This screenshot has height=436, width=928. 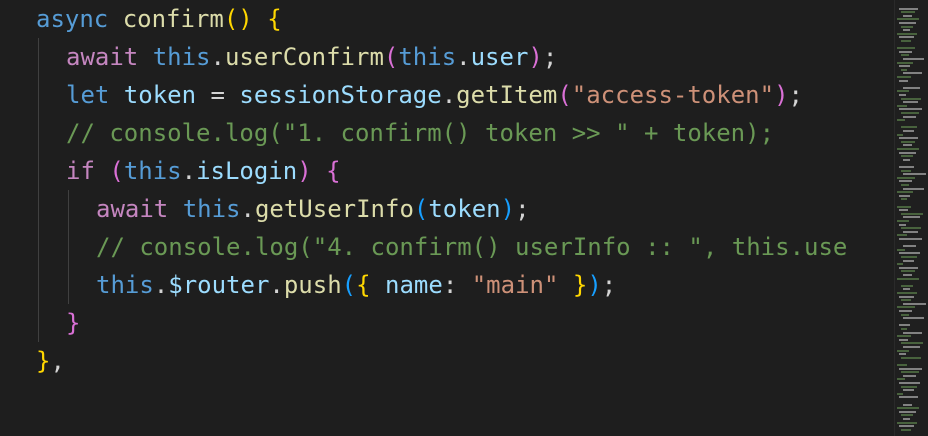 What do you see at coordinates (203, 171) in the screenshot?
I see `code-line: if (this.isLogin) {` at bounding box center [203, 171].